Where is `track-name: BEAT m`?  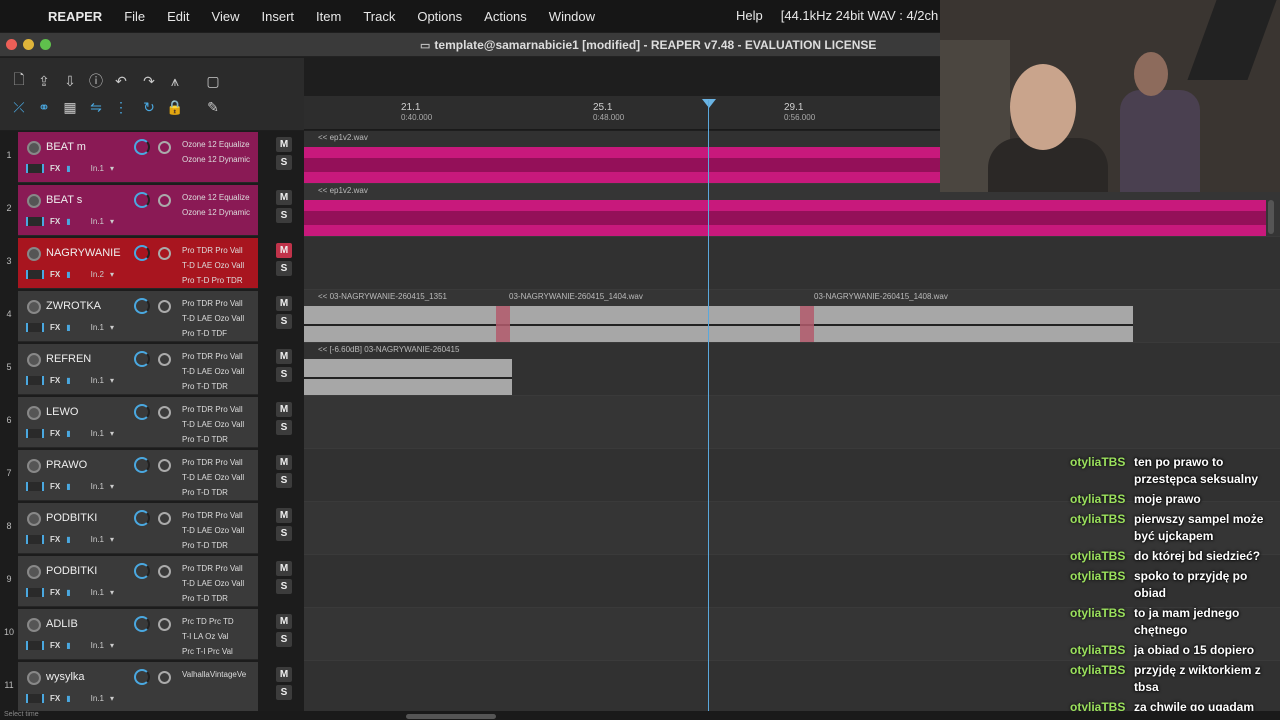
track-name: BEAT m is located at coordinates (66, 147).